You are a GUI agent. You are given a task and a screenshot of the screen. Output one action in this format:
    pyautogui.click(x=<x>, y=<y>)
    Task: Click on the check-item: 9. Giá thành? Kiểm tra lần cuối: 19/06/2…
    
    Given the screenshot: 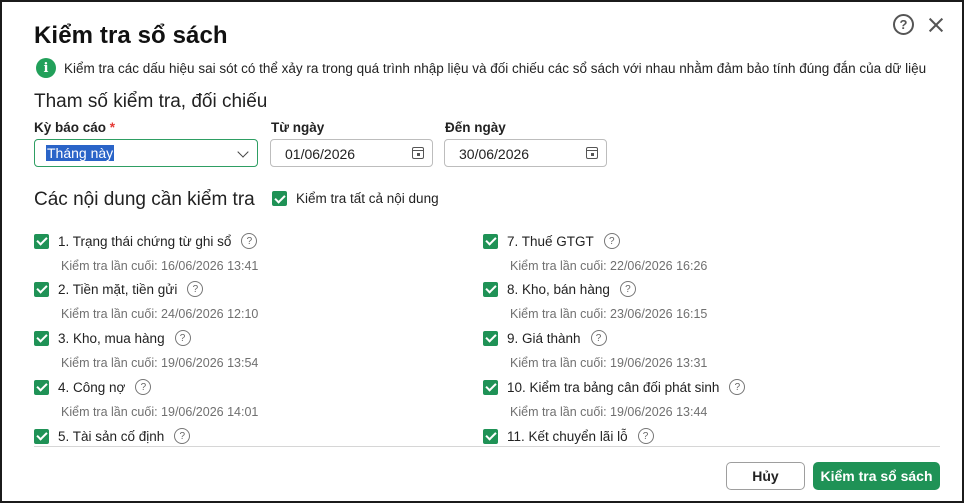 What is the action you would take?
    pyautogui.click(x=595, y=350)
    